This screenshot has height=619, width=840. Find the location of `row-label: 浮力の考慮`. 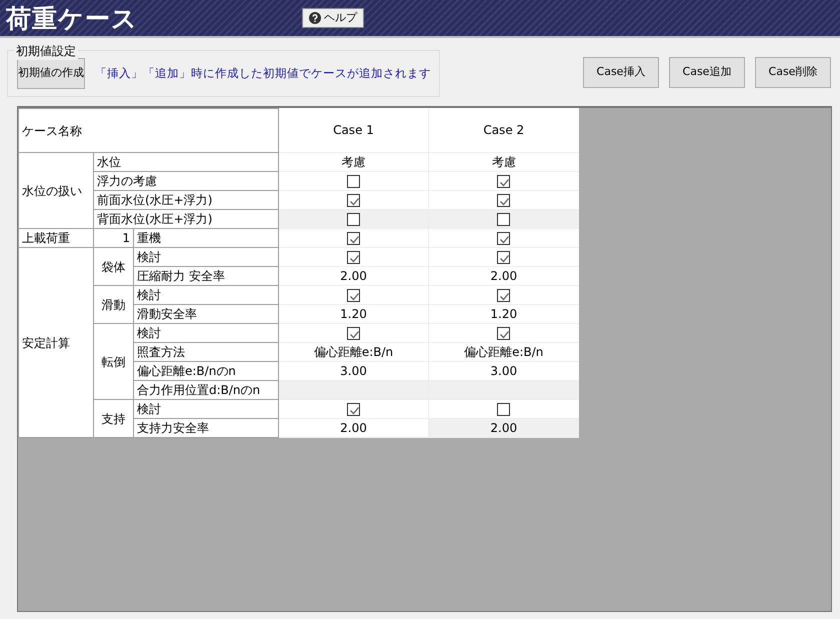

row-label: 浮力の考慮 is located at coordinates (186, 181).